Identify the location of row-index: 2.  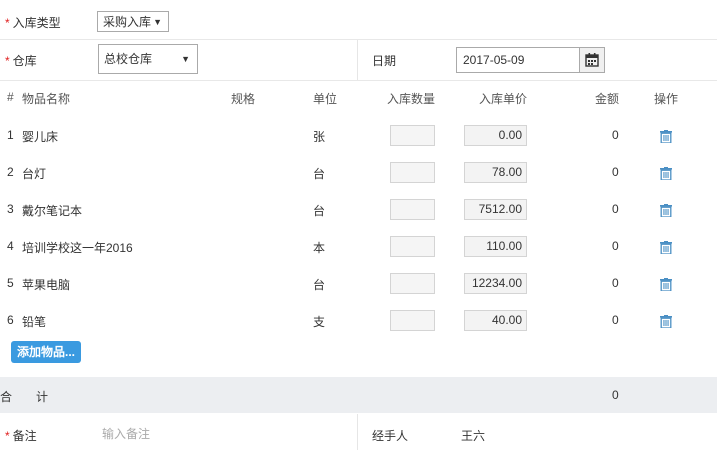
(10, 172).